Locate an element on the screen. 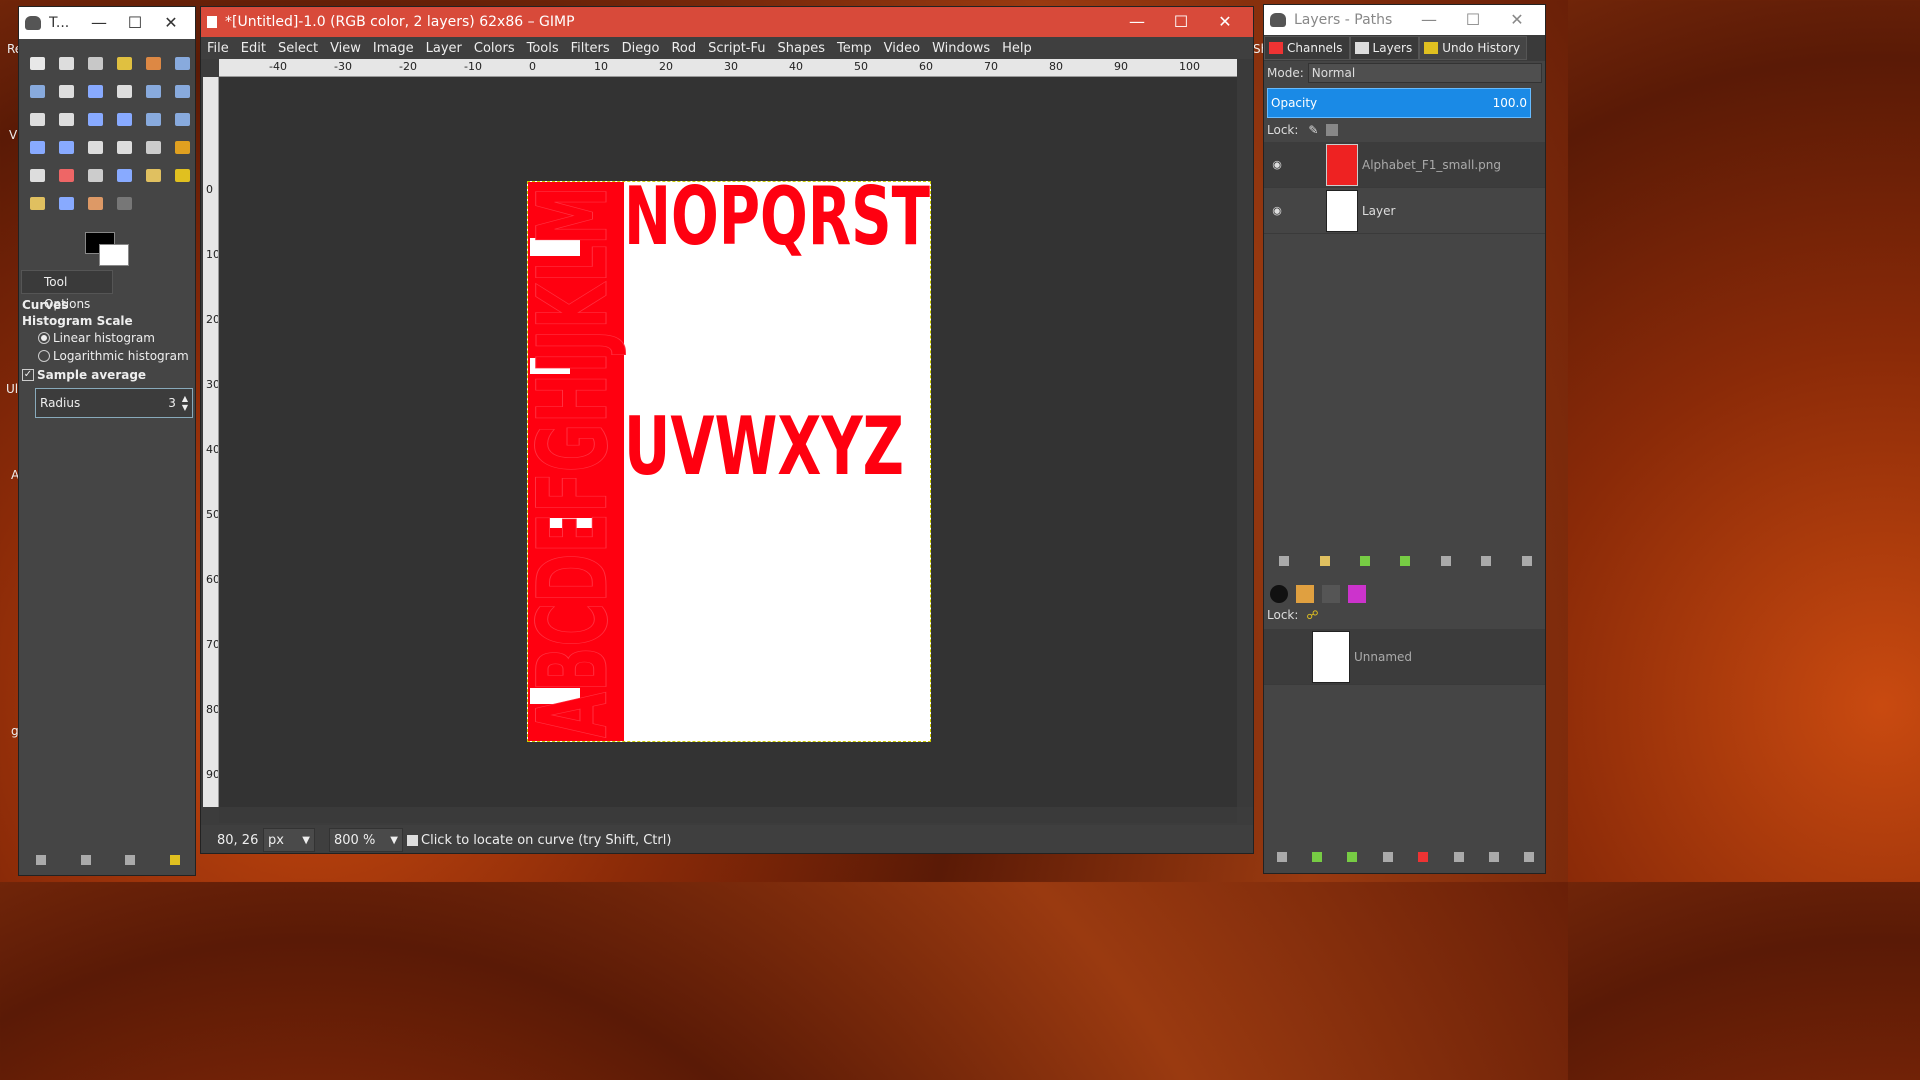 The image size is (1920, 1080). menu-help: Help is located at coordinates (1017, 48).